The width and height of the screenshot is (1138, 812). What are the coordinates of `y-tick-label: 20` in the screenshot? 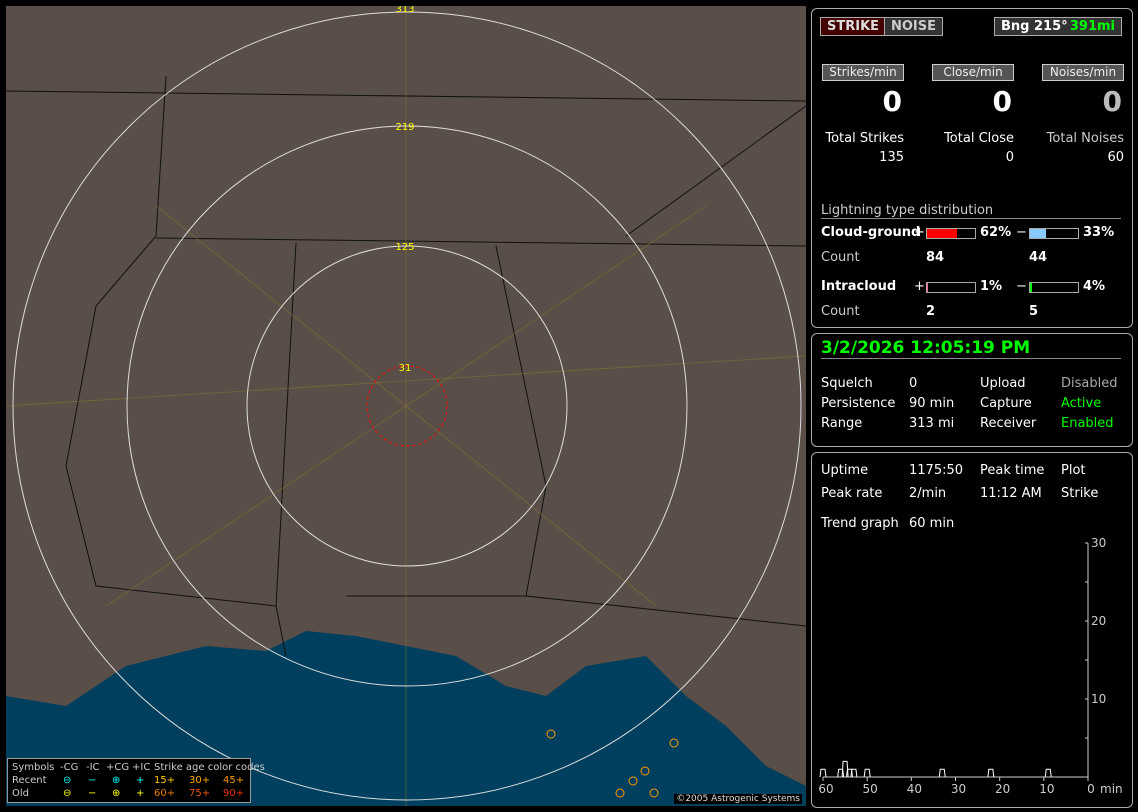 It's located at (1098, 621).